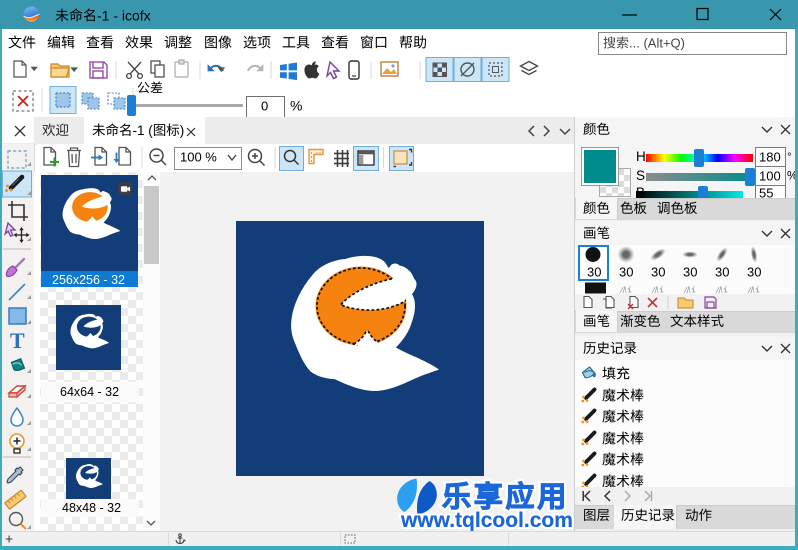 The width and height of the screenshot is (798, 550). What do you see at coordinates (770, 175) in the screenshot?
I see `svg-text: 100` at bounding box center [770, 175].